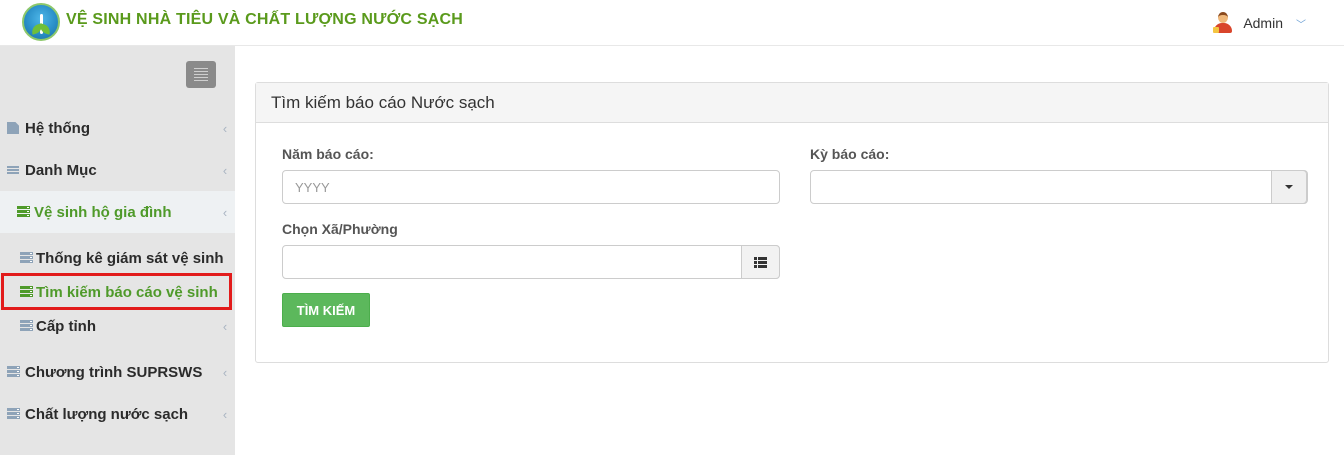 This screenshot has width=1344, height=455. Describe the element at coordinates (13, 128) in the screenshot. I see `document-icon` at that location.